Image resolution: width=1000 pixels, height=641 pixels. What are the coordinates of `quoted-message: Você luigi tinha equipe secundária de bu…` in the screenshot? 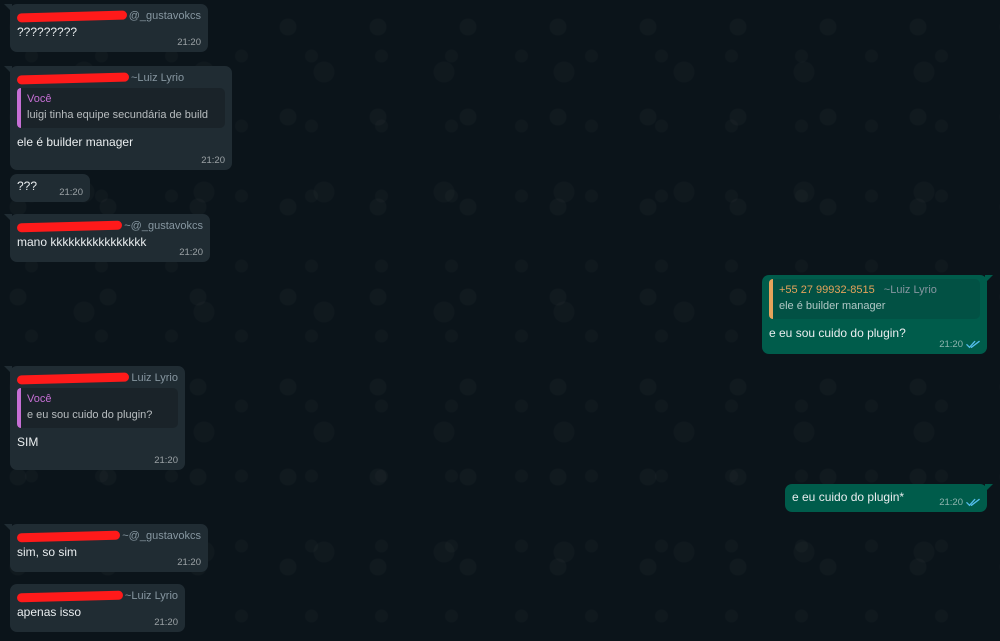 It's located at (121, 108).